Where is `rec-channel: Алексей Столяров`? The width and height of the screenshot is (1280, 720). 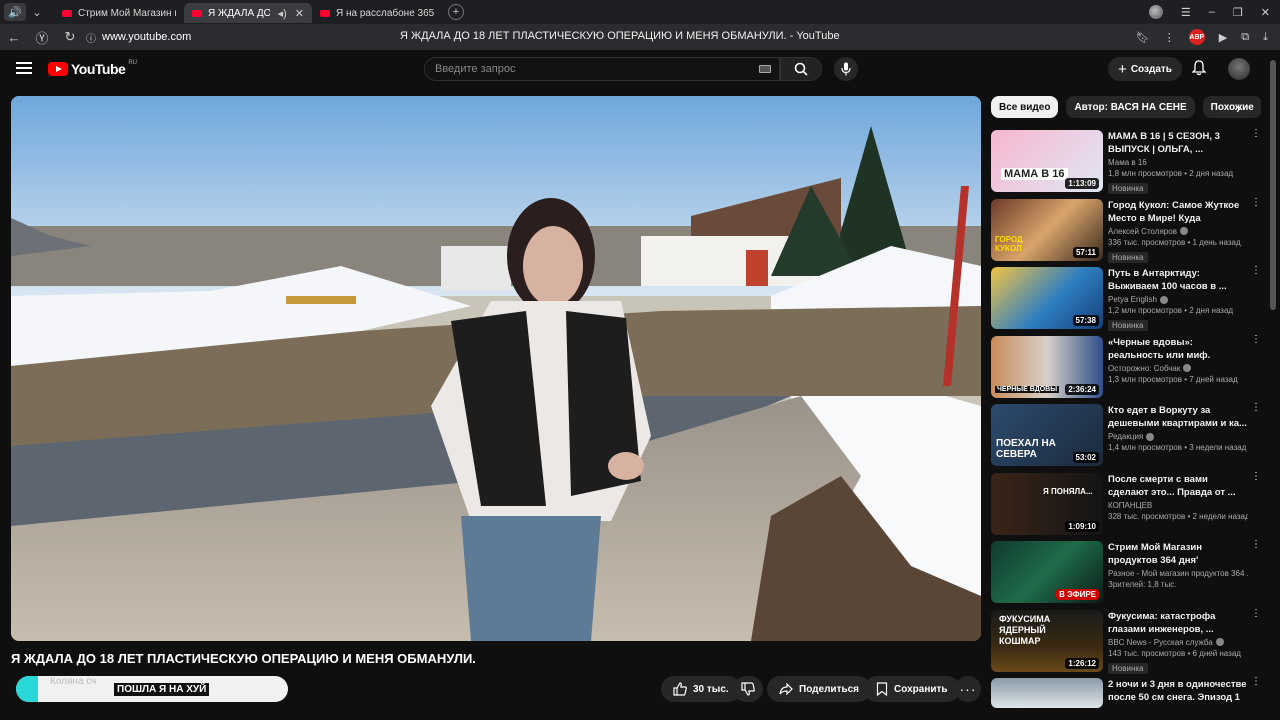
rec-channel: Алексей Столяров is located at coordinates (1142, 231).